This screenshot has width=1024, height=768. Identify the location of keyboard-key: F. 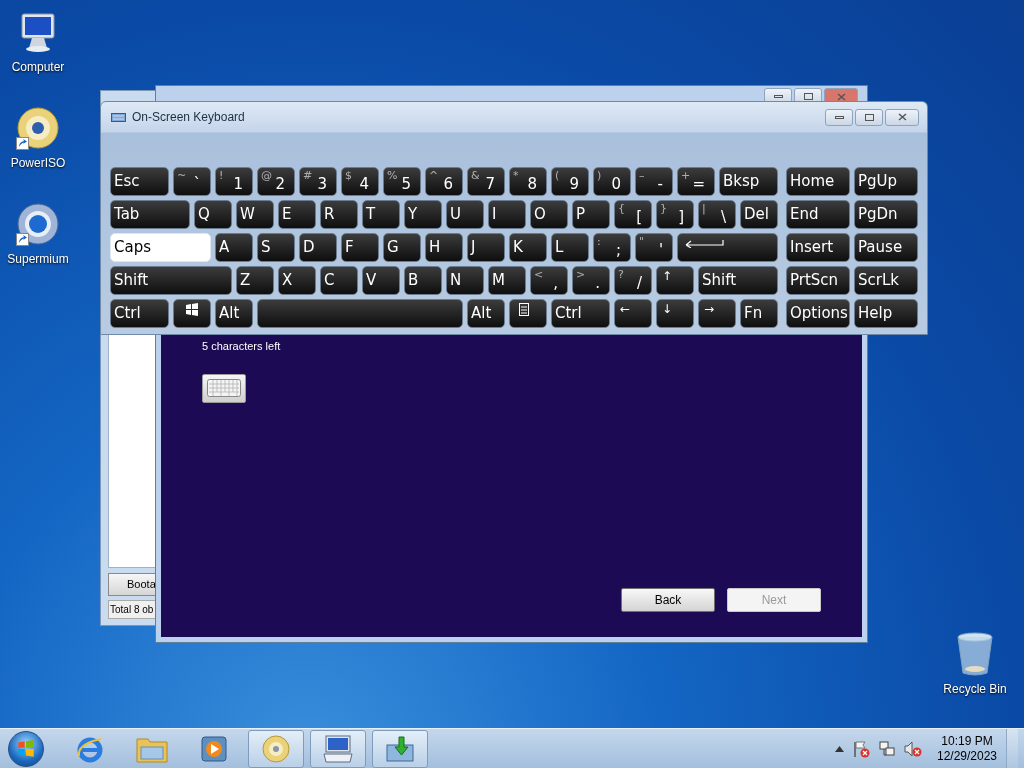
(360, 247).